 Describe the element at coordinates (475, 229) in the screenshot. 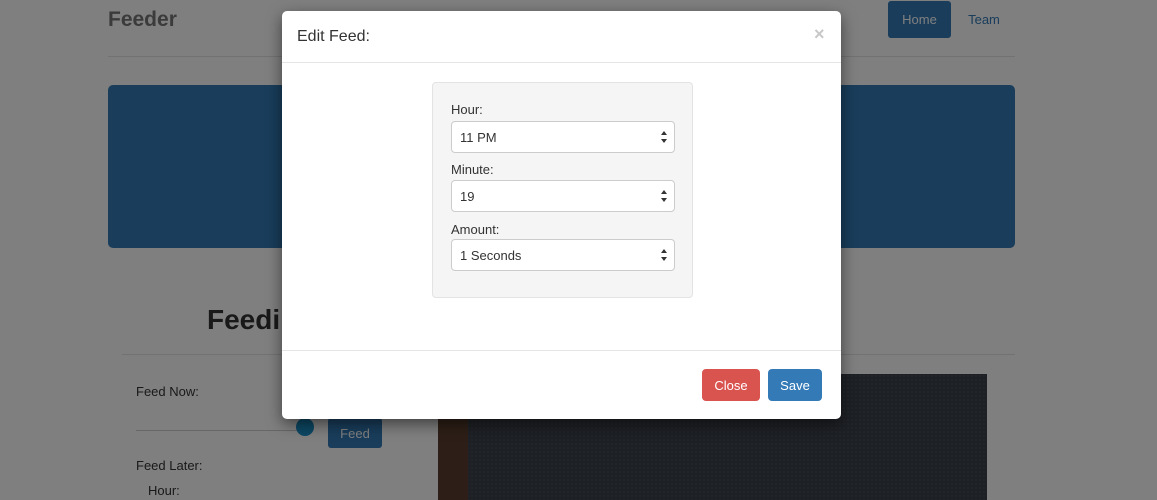

I see `amount-label: Amount:` at that location.